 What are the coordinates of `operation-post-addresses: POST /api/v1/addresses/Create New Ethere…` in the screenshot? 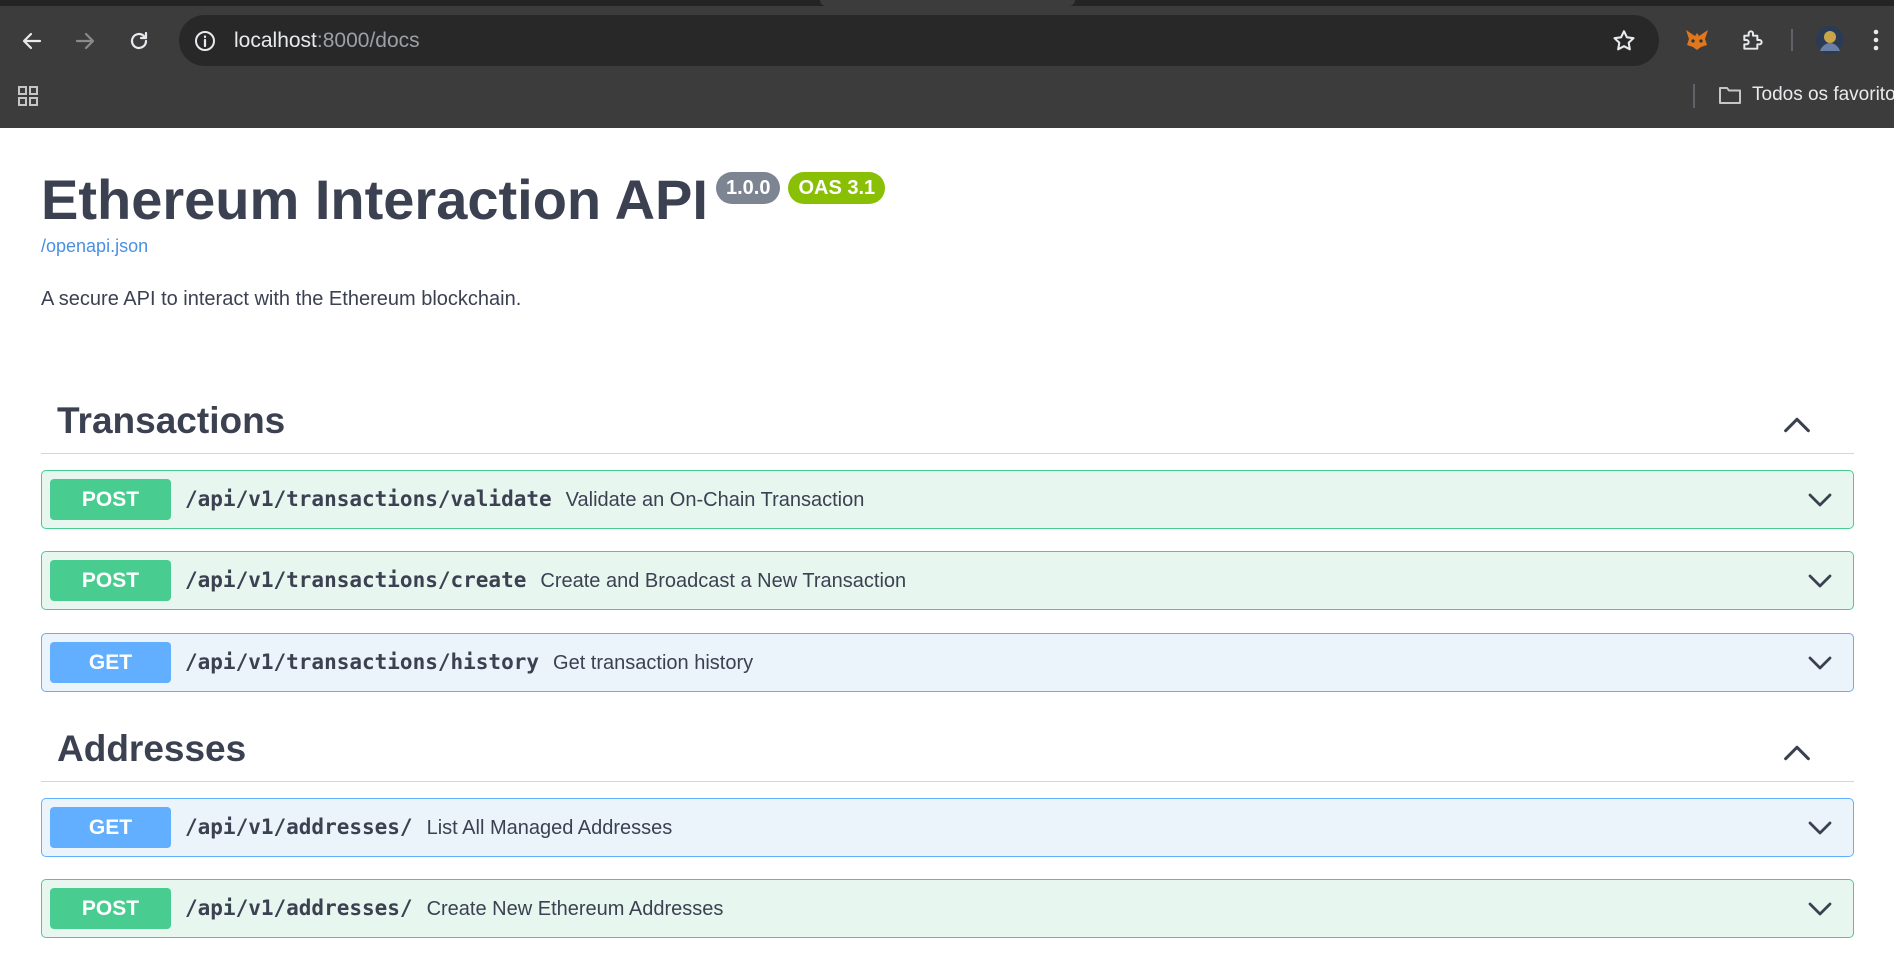 It's located at (947, 908).